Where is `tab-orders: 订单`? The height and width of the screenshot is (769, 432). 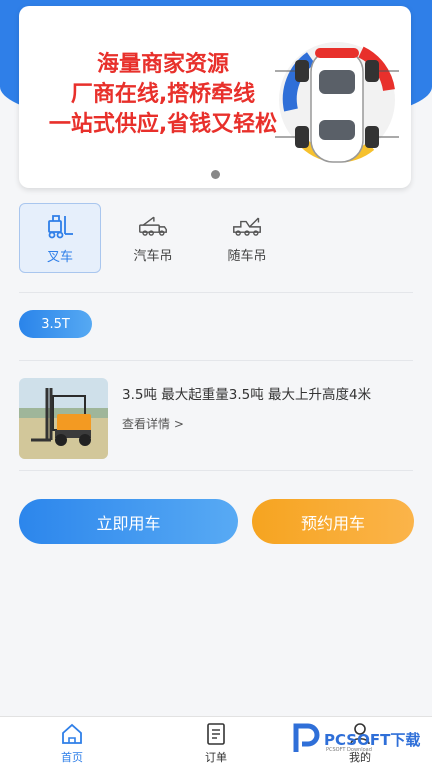 tab-orders: 订单 is located at coordinates (216, 744).